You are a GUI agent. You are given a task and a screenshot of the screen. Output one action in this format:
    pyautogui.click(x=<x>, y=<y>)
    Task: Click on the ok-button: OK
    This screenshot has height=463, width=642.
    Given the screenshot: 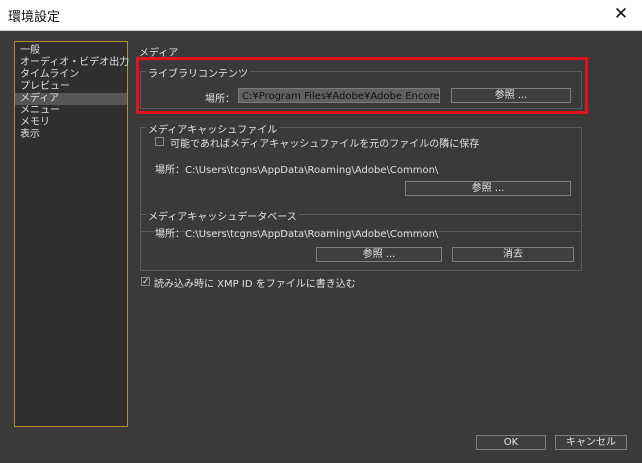 What is the action you would take?
    pyautogui.click(x=511, y=442)
    